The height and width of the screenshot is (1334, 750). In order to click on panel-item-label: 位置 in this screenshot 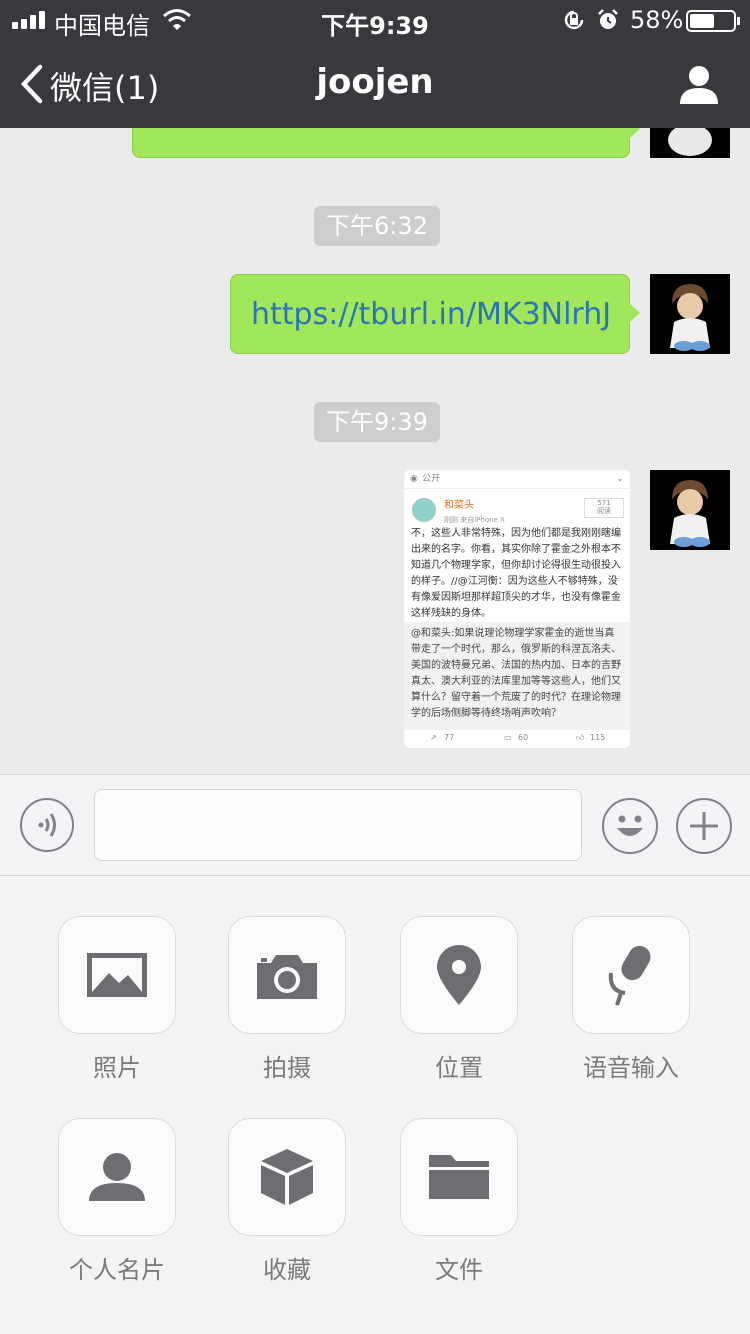, I will do `click(459, 1068)`.